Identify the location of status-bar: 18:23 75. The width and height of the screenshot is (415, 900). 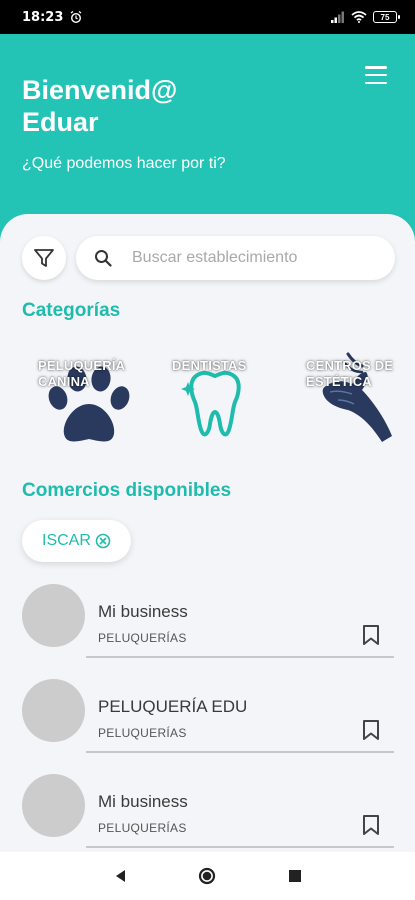
(207, 17).